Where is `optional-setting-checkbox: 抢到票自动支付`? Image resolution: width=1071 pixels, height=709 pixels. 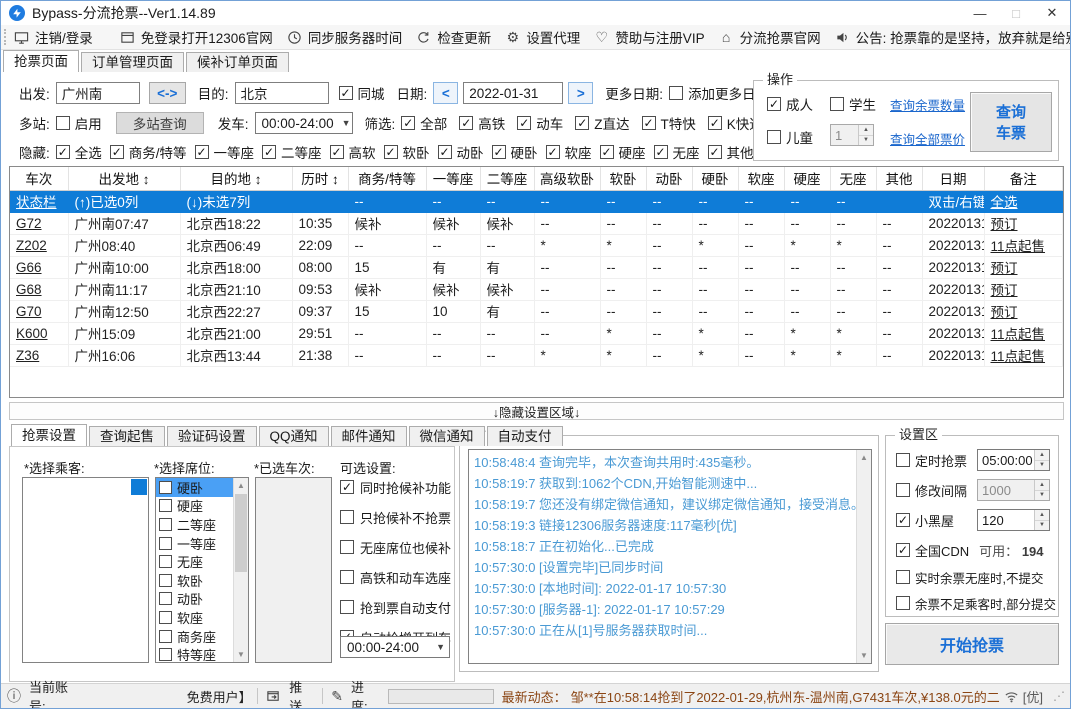 optional-setting-checkbox: 抢到票自动支付 is located at coordinates (395, 607).